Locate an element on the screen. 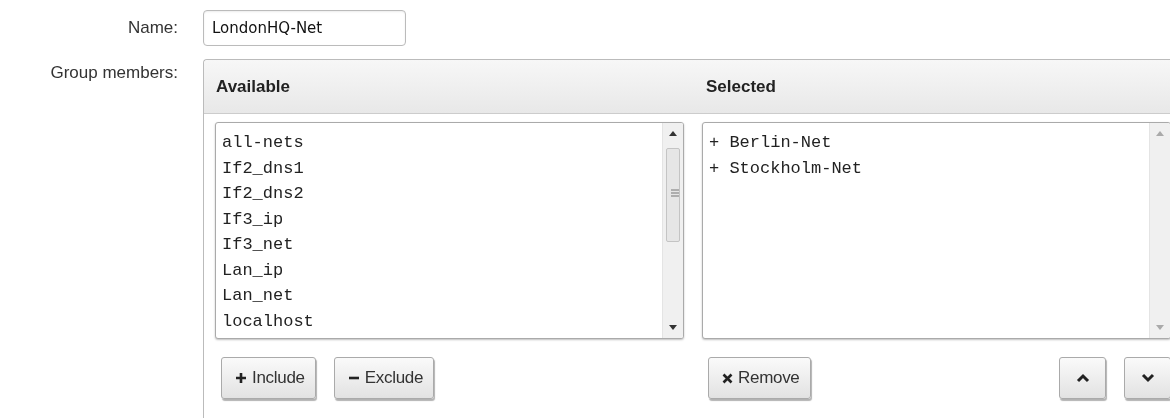 The width and height of the screenshot is (1171, 418). chevron-down-icon is located at coordinates (1147, 378).